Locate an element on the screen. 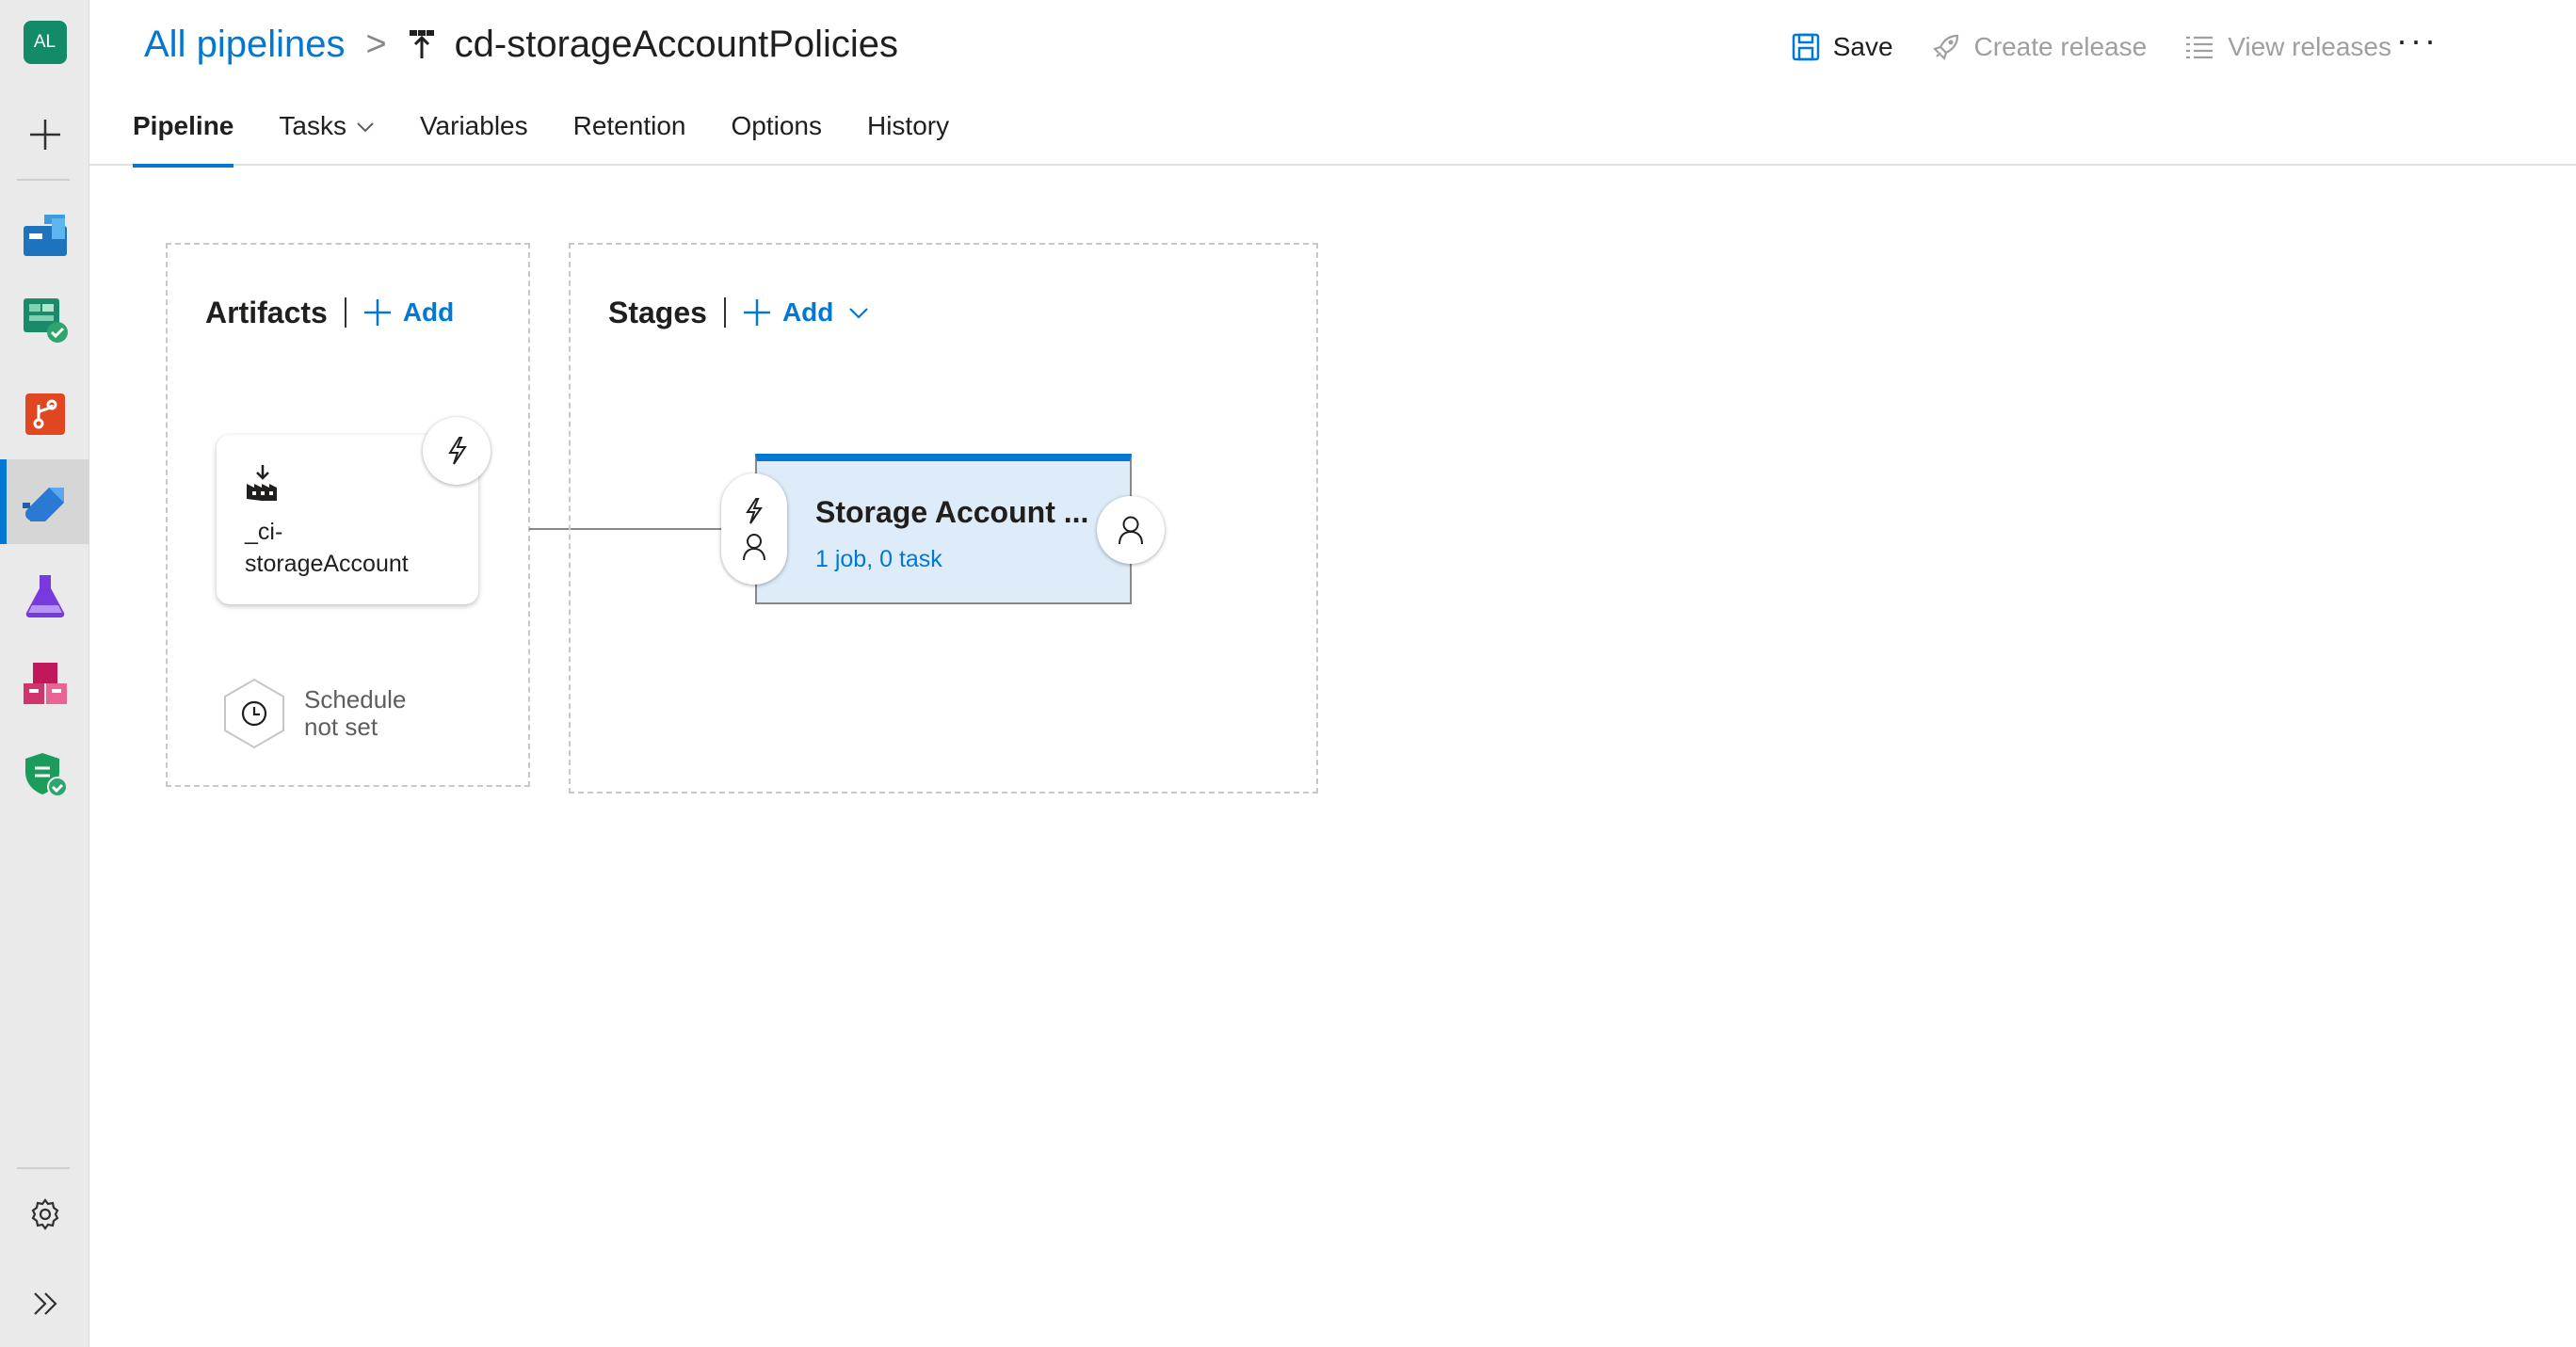 The height and width of the screenshot is (1347, 2576). post-deployment-conditions-button is located at coordinates (1131, 530).